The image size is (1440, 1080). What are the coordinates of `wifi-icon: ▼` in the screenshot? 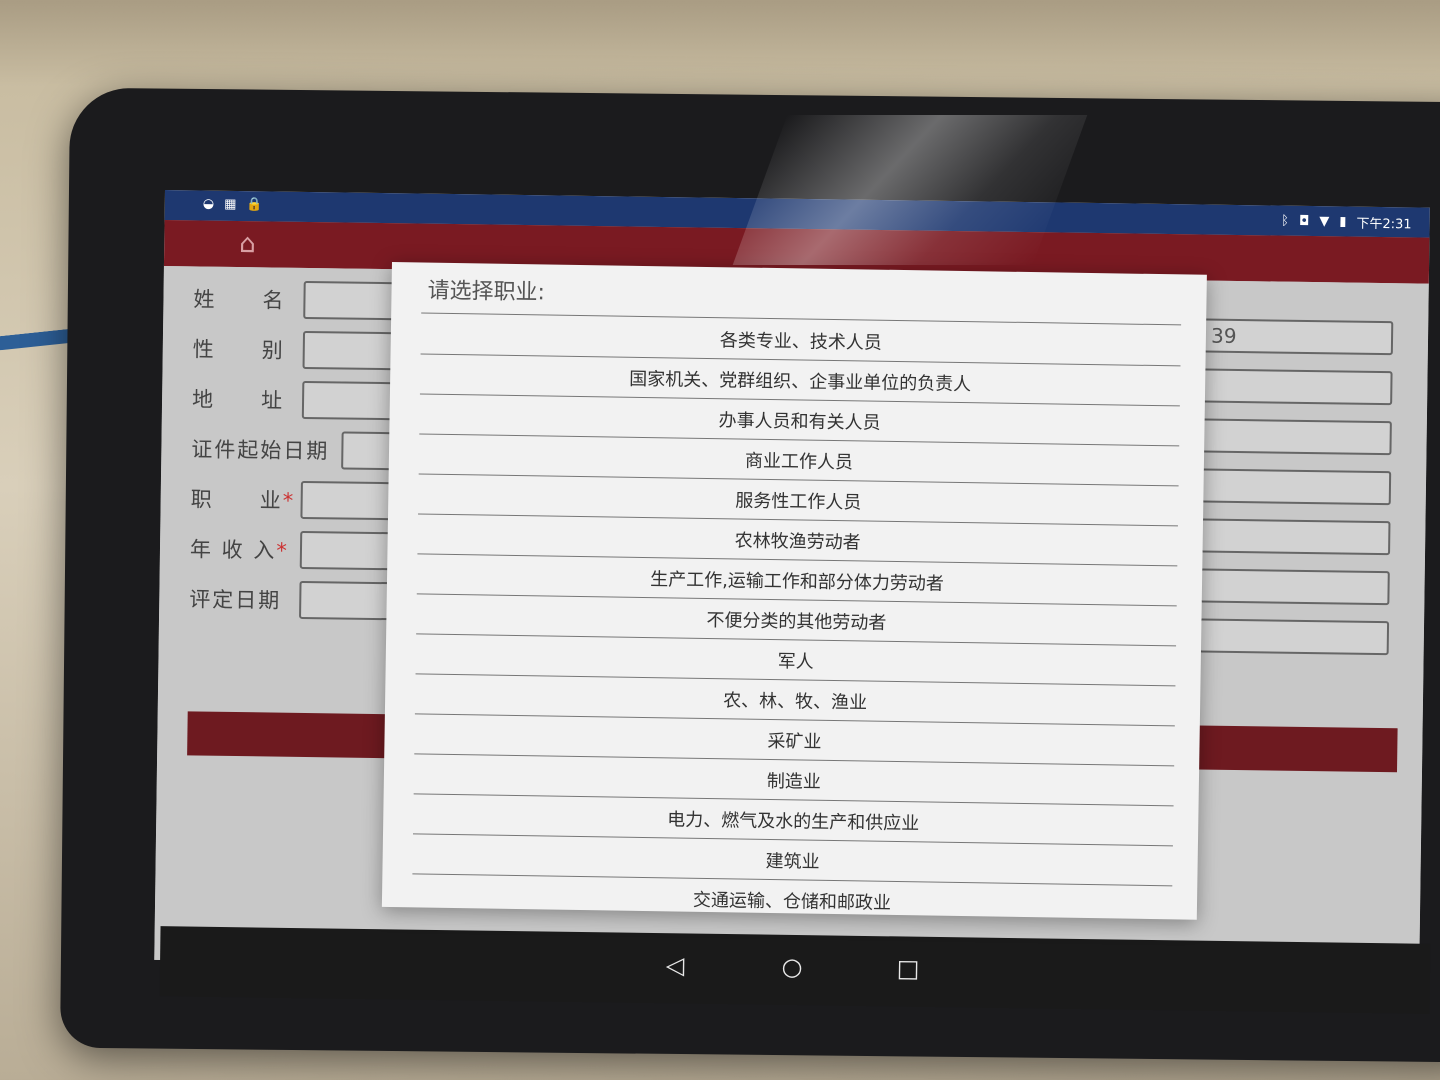 It's located at (1324, 222).